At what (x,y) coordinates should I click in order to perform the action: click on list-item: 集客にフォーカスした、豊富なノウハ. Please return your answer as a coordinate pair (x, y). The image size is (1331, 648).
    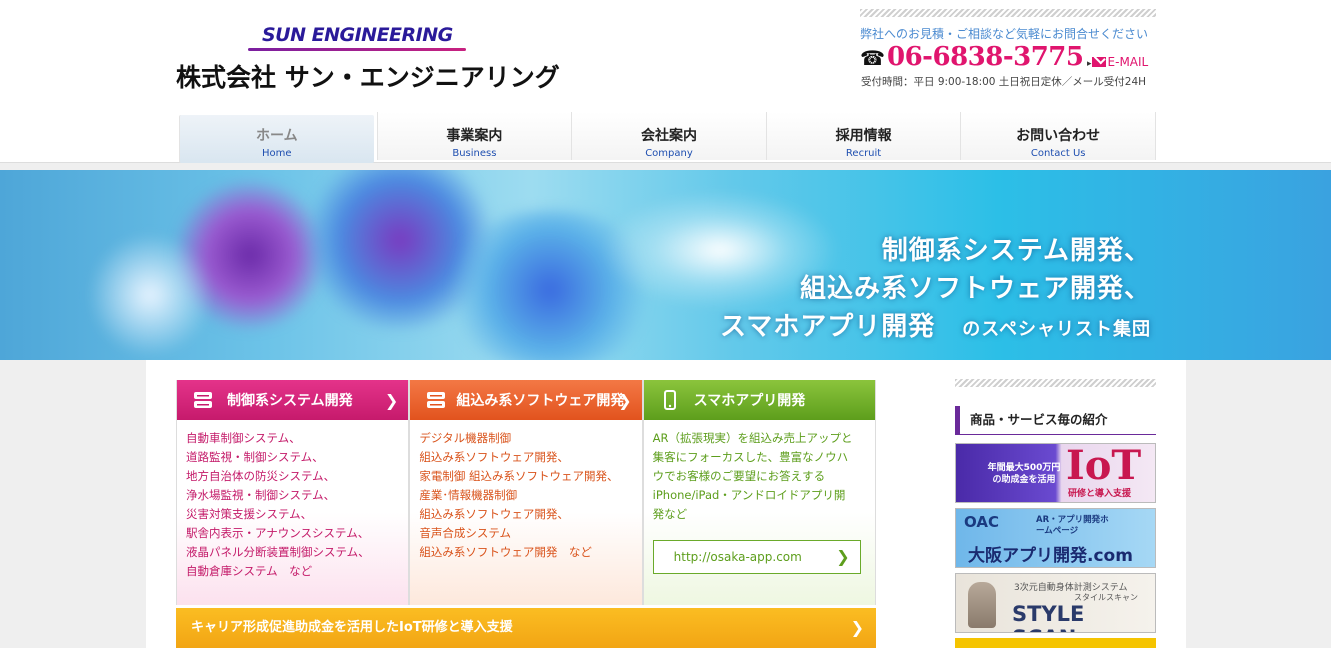
    Looking at the image, I should click on (750, 457).